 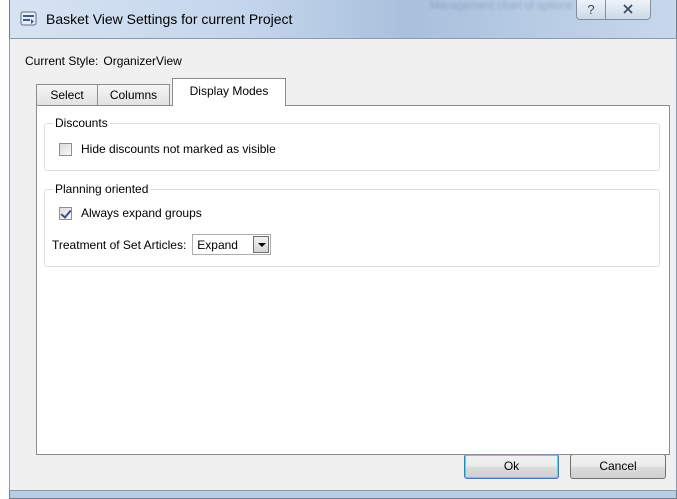 I want to click on hide-discounts-option: Hide discounts not marked as visible, so click(x=167, y=149).